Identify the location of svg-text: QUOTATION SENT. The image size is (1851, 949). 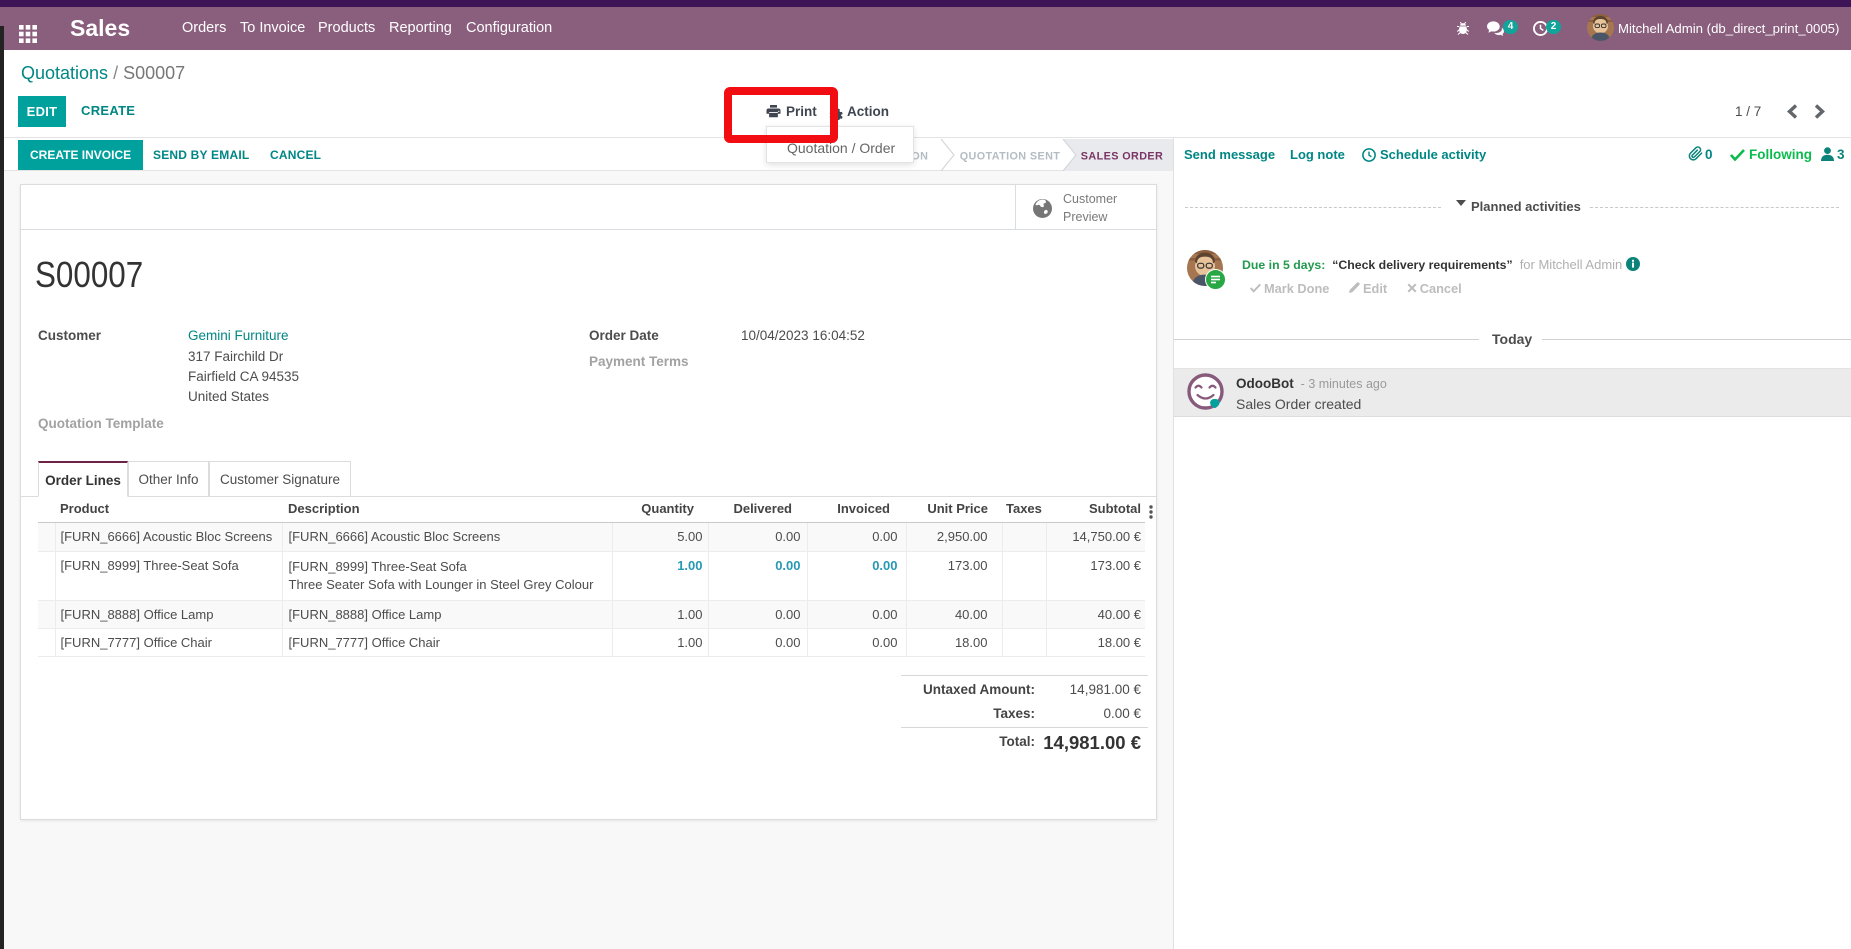
(1010, 157).